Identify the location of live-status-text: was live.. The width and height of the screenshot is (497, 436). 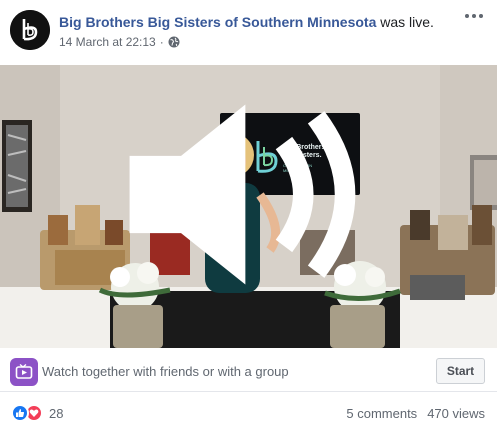
(405, 22).